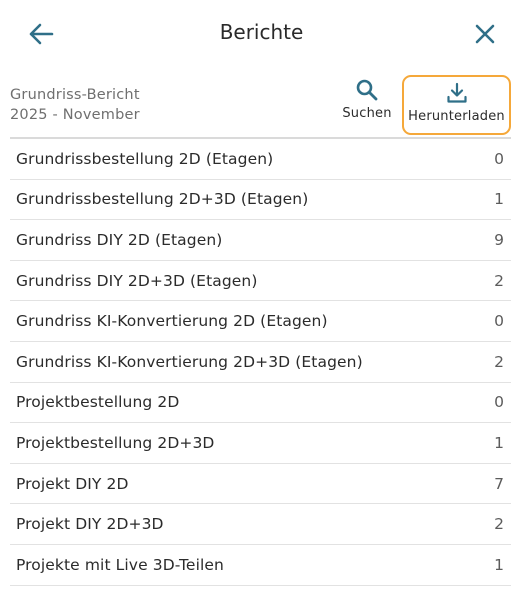 This screenshot has width=523, height=598. I want to click on page-title: Berichte, so click(261, 32).